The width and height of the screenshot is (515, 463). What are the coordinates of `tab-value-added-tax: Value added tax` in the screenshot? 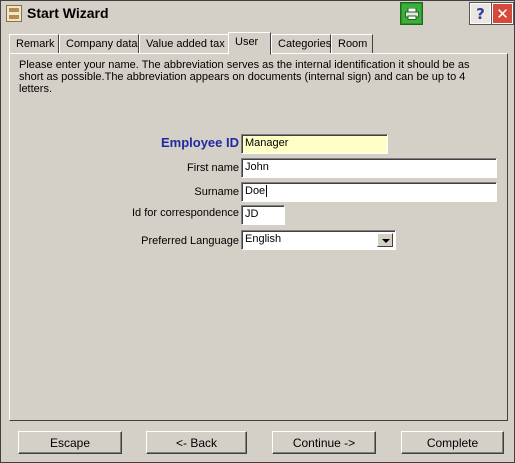 It's located at (184, 44).